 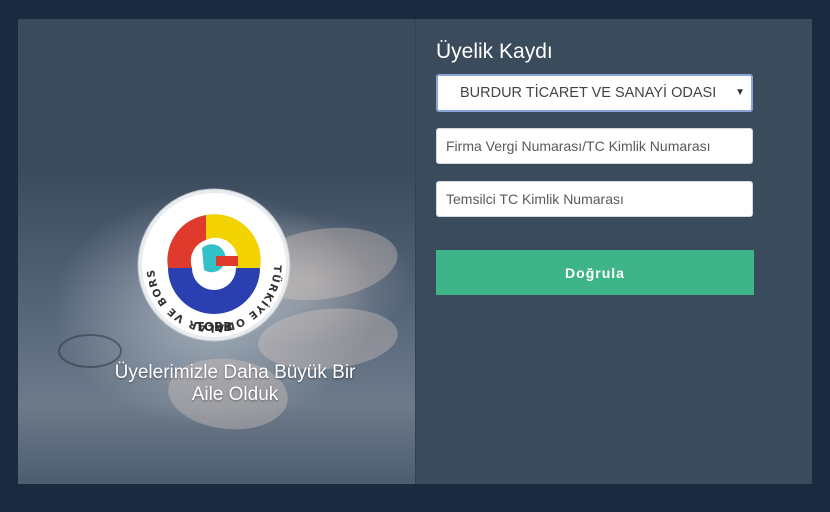 What do you see at coordinates (235, 394) in the screenshot?
I see `slogan-line-2: Aile Olduk` at bounding box center [235, 394].